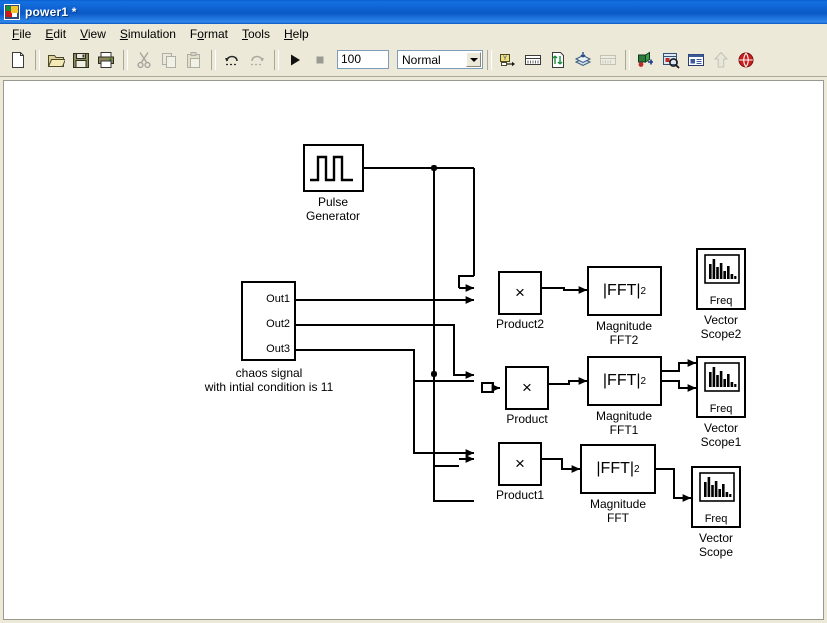 This screenshot has width=827, height=623. I want to click on open-model-icon, so click(56, 60).